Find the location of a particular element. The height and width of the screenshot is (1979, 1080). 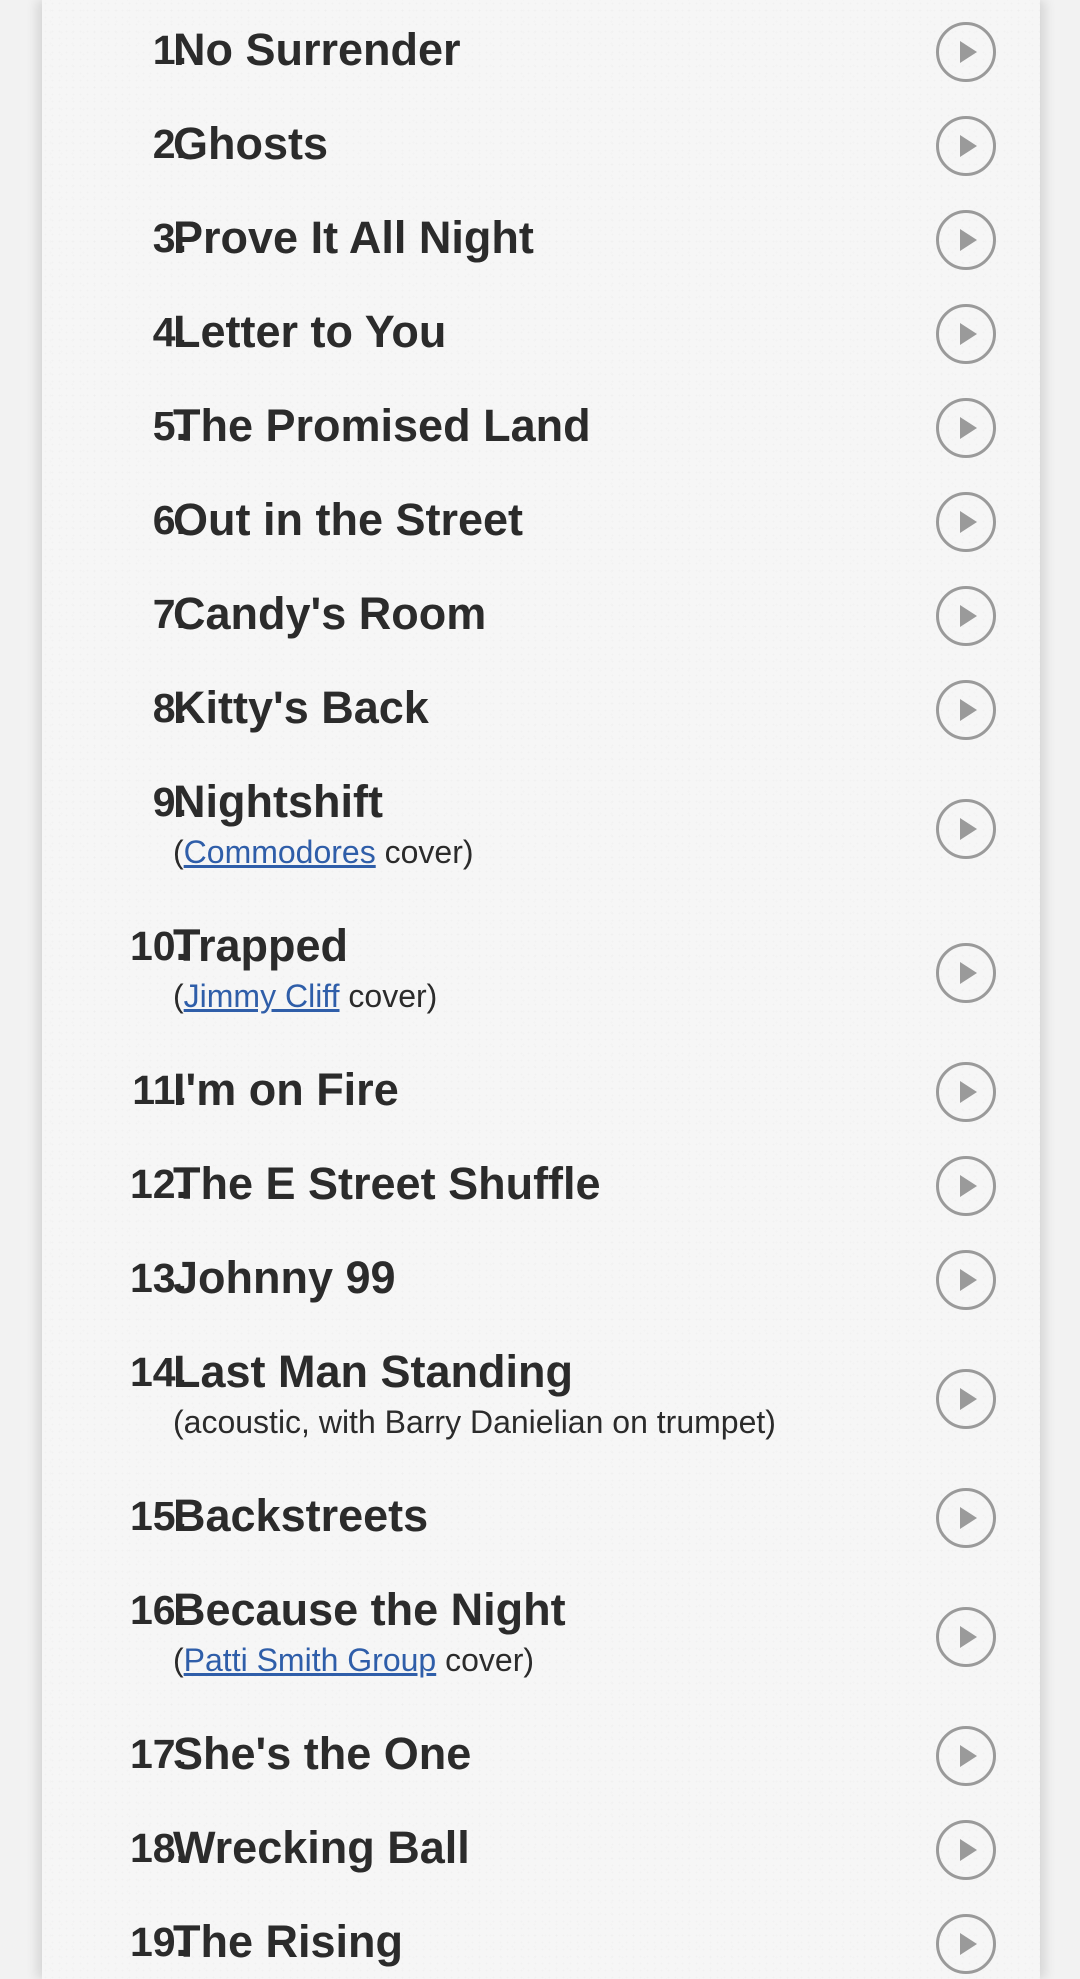

song-title: Backstreets is located at coordinates (301, 1515).